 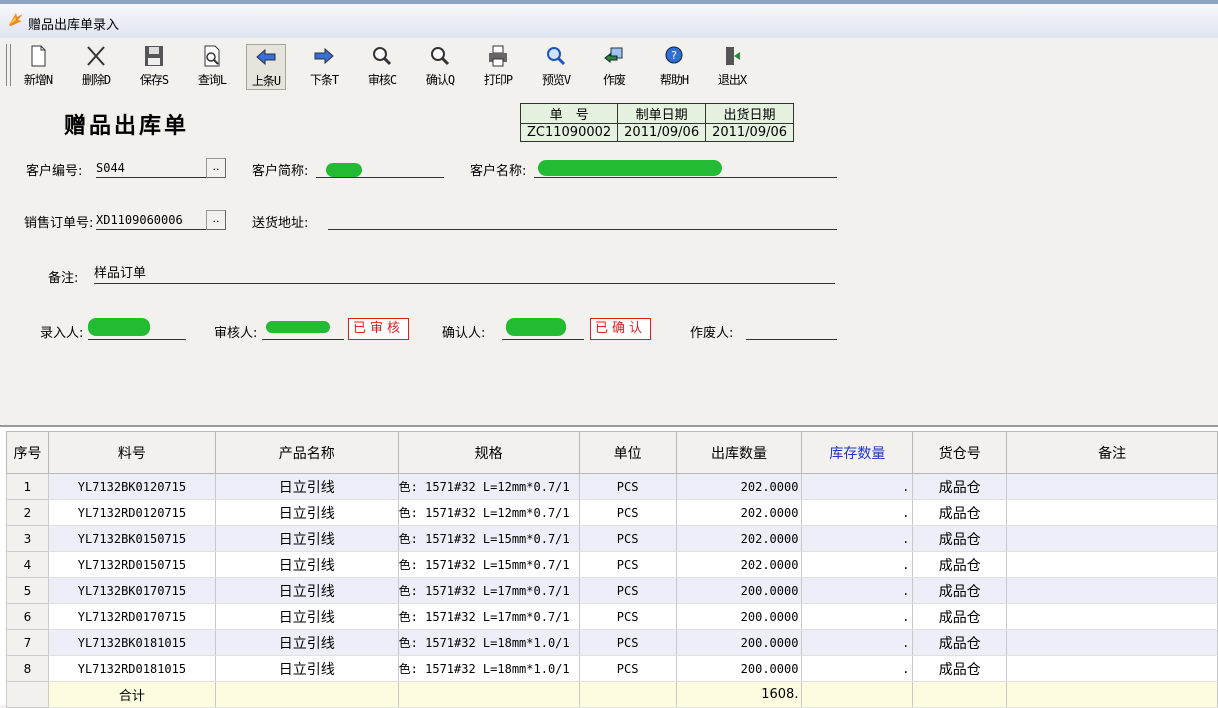 I want to click on new-button: 新增N, so click(x=38, y=67).